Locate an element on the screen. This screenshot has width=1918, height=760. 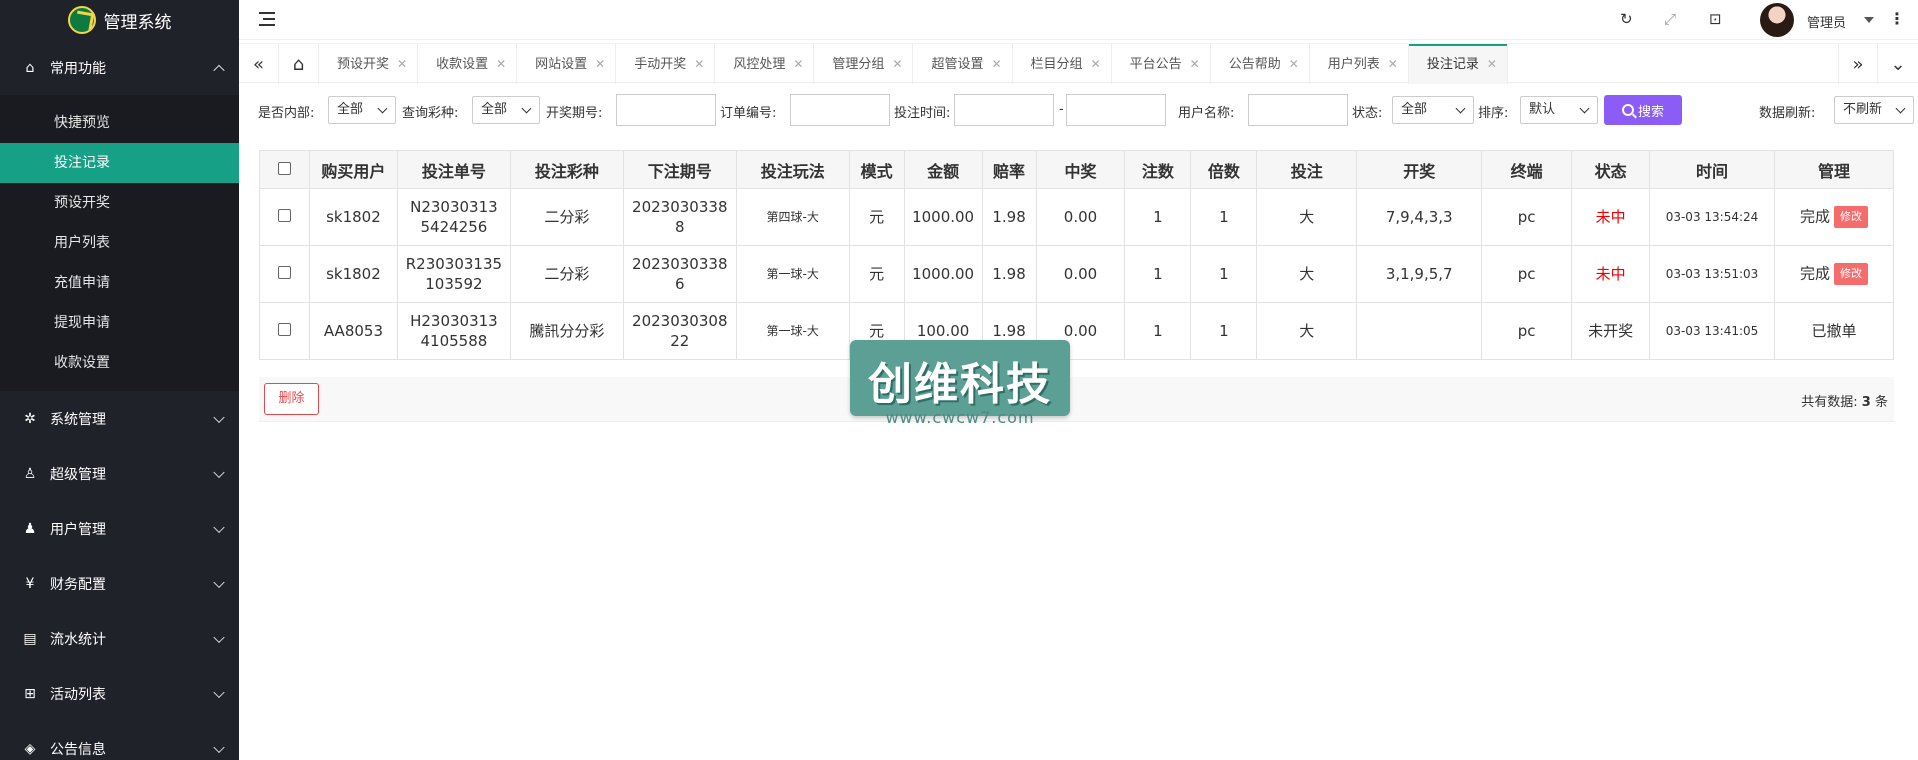
sort-select: 默认 is located at coordinates (1559, 110).